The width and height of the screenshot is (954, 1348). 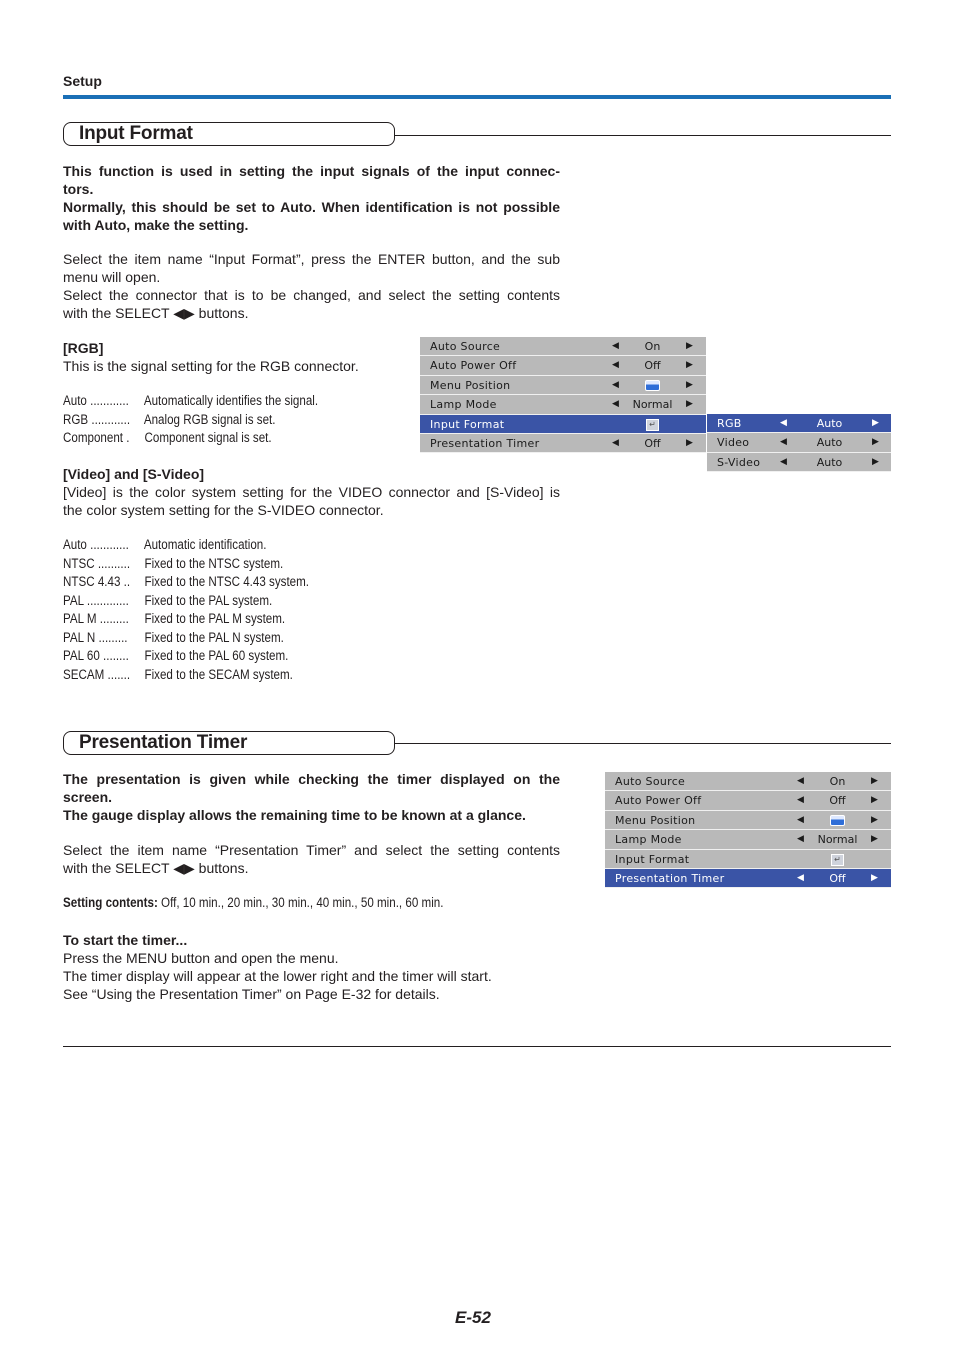 I want to click on option-row: Component . Component signal is set., so click(x=190, y=438).